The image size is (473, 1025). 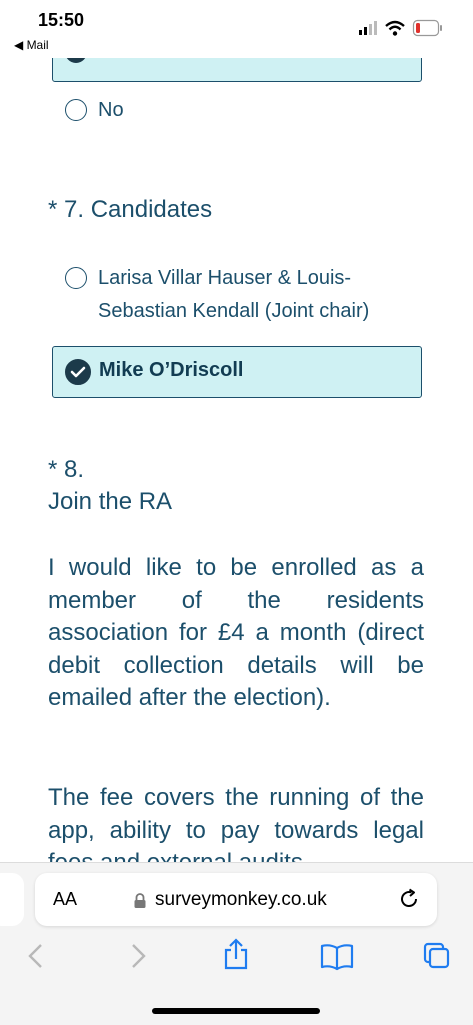 I want to click on status-bar: 15:50 ◀ Mail, so click(x=236, y=29).